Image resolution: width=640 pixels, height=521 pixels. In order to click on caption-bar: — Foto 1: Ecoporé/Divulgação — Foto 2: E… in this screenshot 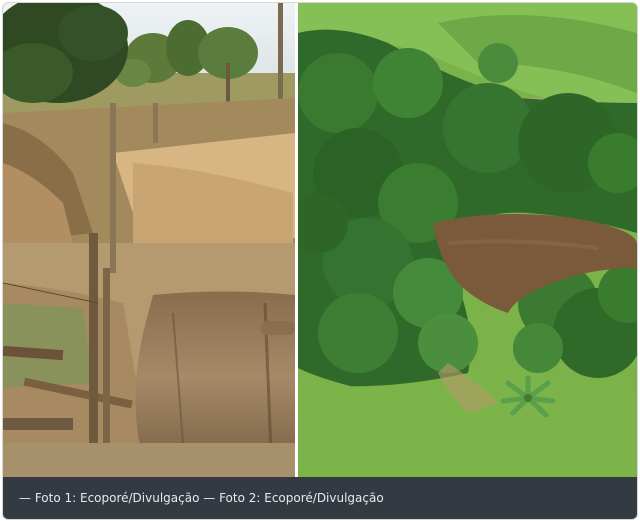, I will do `click(320, 498)`.